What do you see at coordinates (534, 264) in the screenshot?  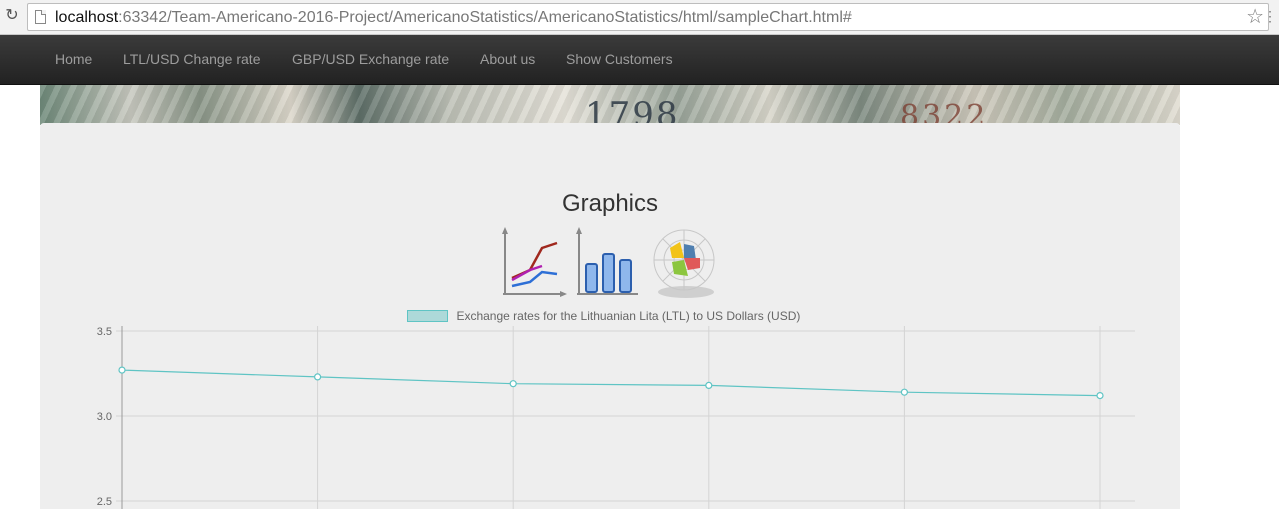 I see `line-chart-icon` at bounding box center [534, 264].